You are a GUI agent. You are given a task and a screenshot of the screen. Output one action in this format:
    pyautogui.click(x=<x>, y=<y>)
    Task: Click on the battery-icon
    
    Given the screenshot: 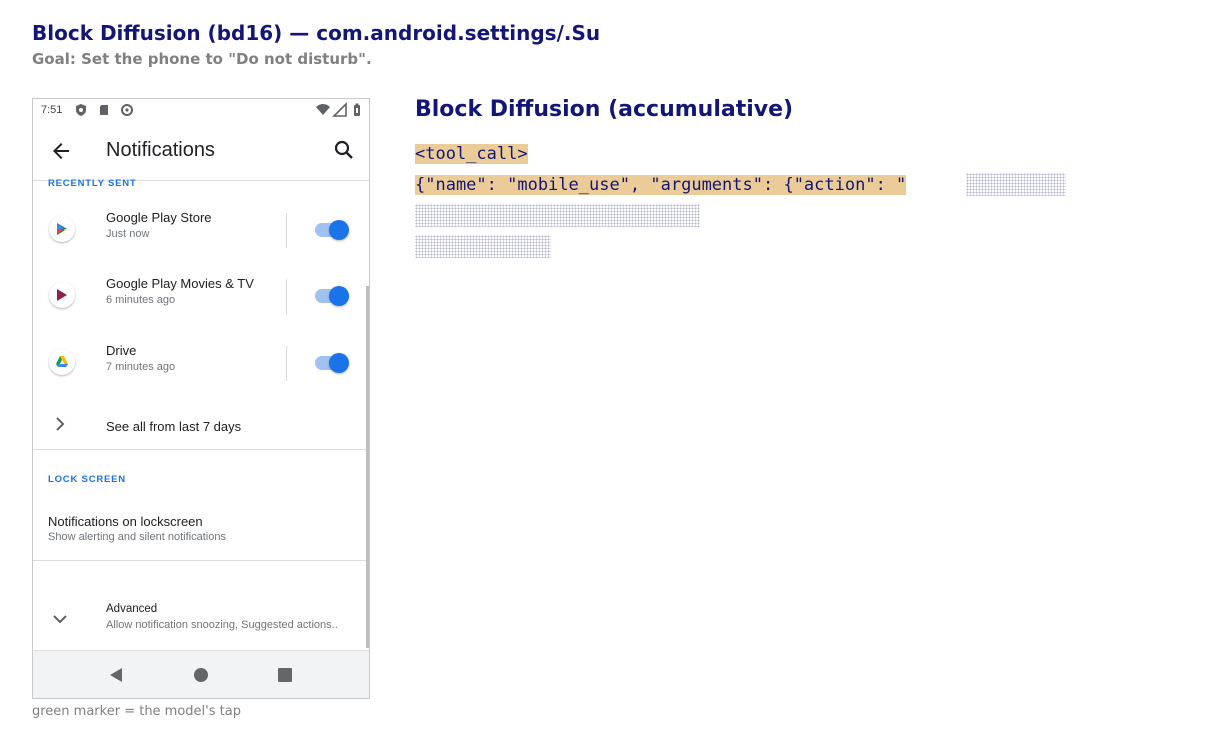 What is the action you would take?
    pyautogui.click(x=357, y=109)
    